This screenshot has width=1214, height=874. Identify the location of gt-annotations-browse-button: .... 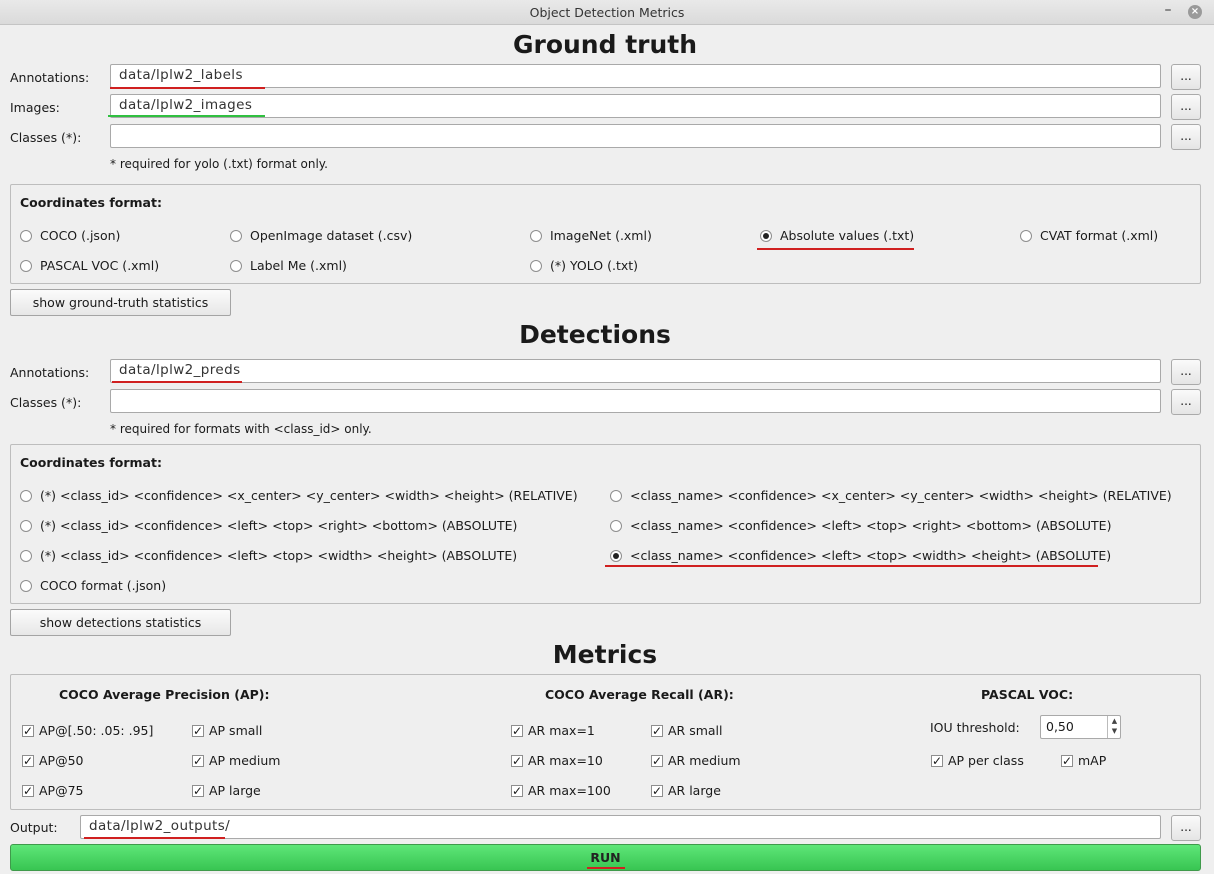
(1186, 77).